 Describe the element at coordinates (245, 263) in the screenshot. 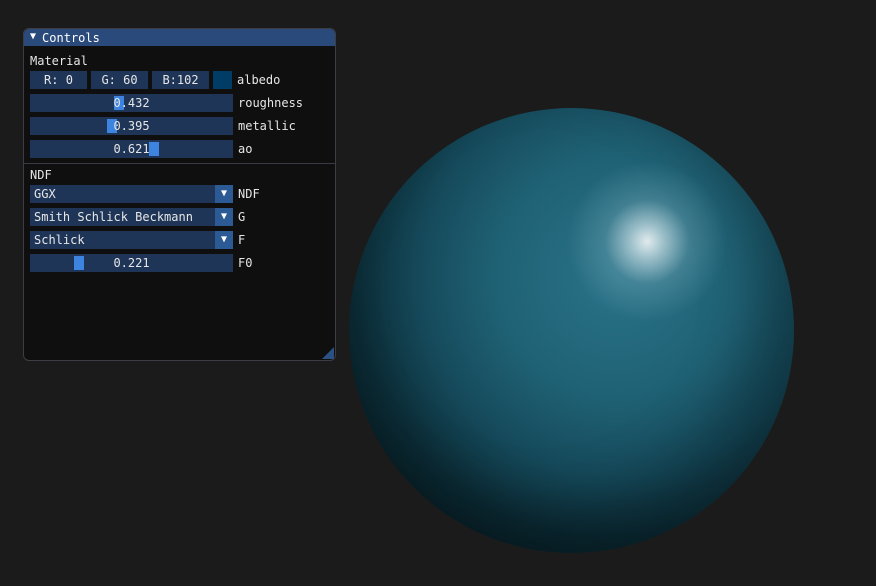

I see `f0-label: F0` at that location.